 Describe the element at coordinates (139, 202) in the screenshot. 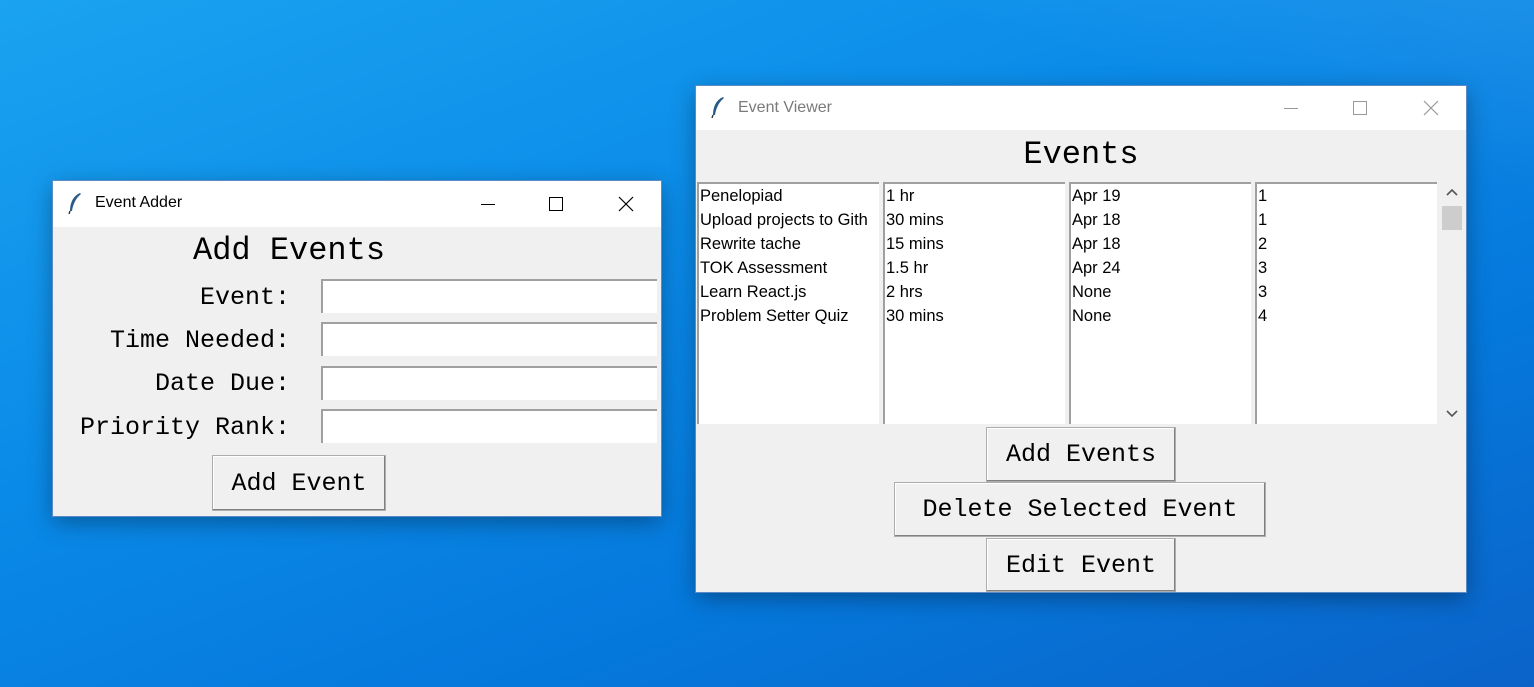

I see `window-title: Event Adder` at that location.